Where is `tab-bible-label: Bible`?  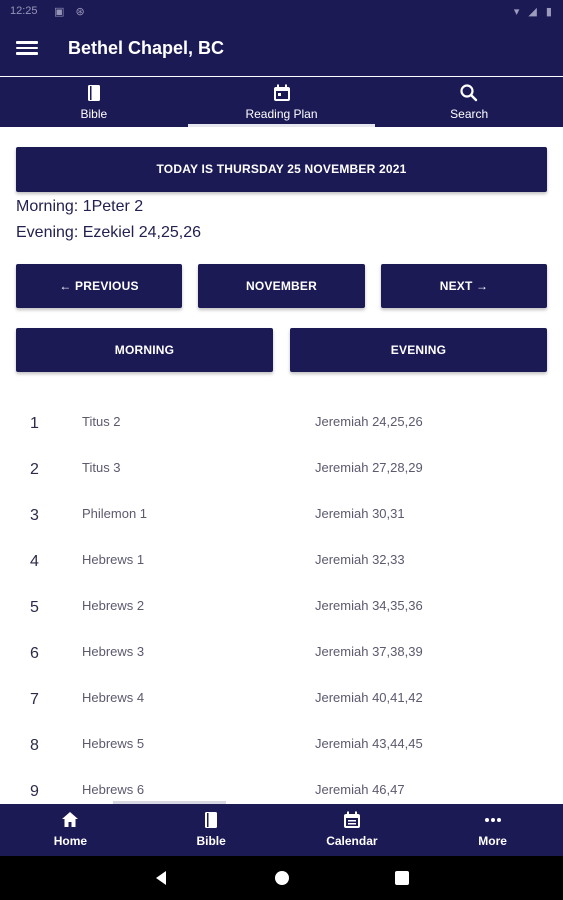 tab-bible-label: Bible is located at coordinates (94, 114).